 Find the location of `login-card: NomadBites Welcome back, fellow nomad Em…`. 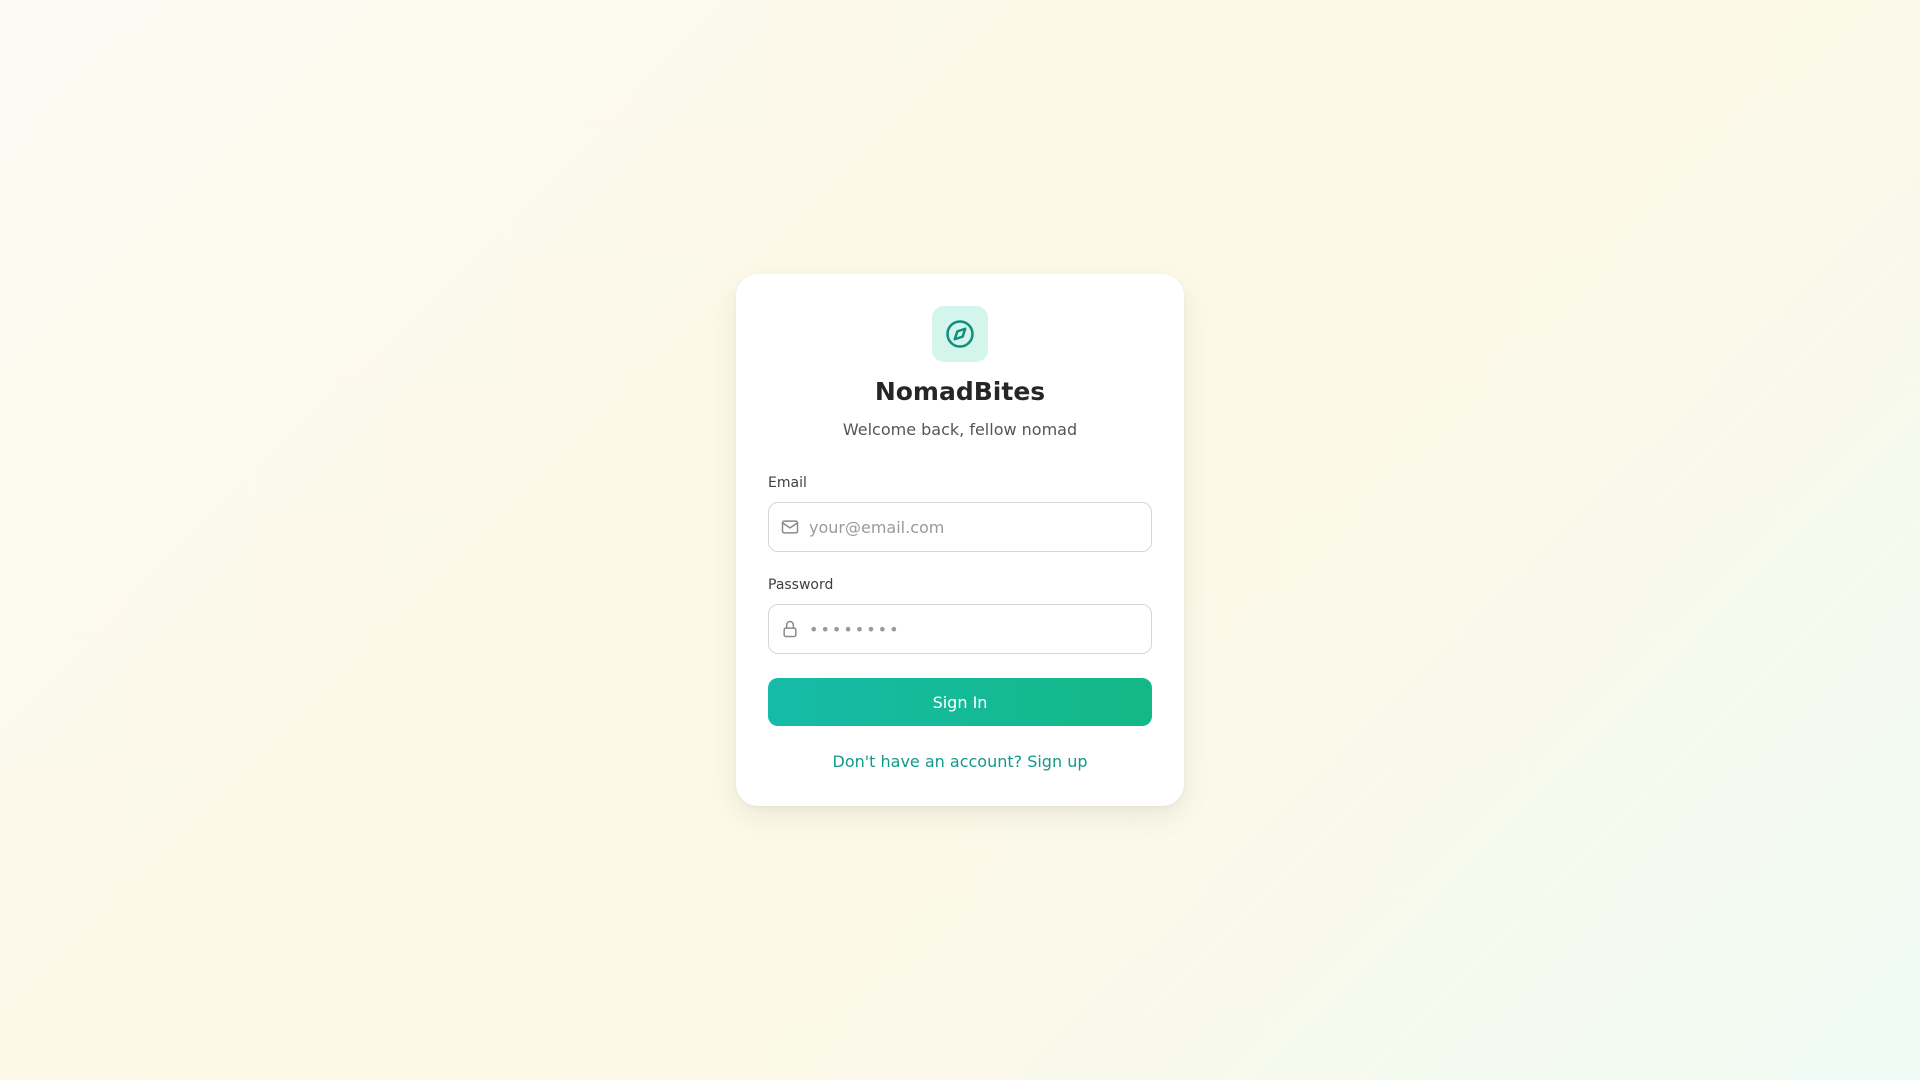

login-card: NomadBites Welcome back, fellow nomad Em… is located at coordinates (960, 540).